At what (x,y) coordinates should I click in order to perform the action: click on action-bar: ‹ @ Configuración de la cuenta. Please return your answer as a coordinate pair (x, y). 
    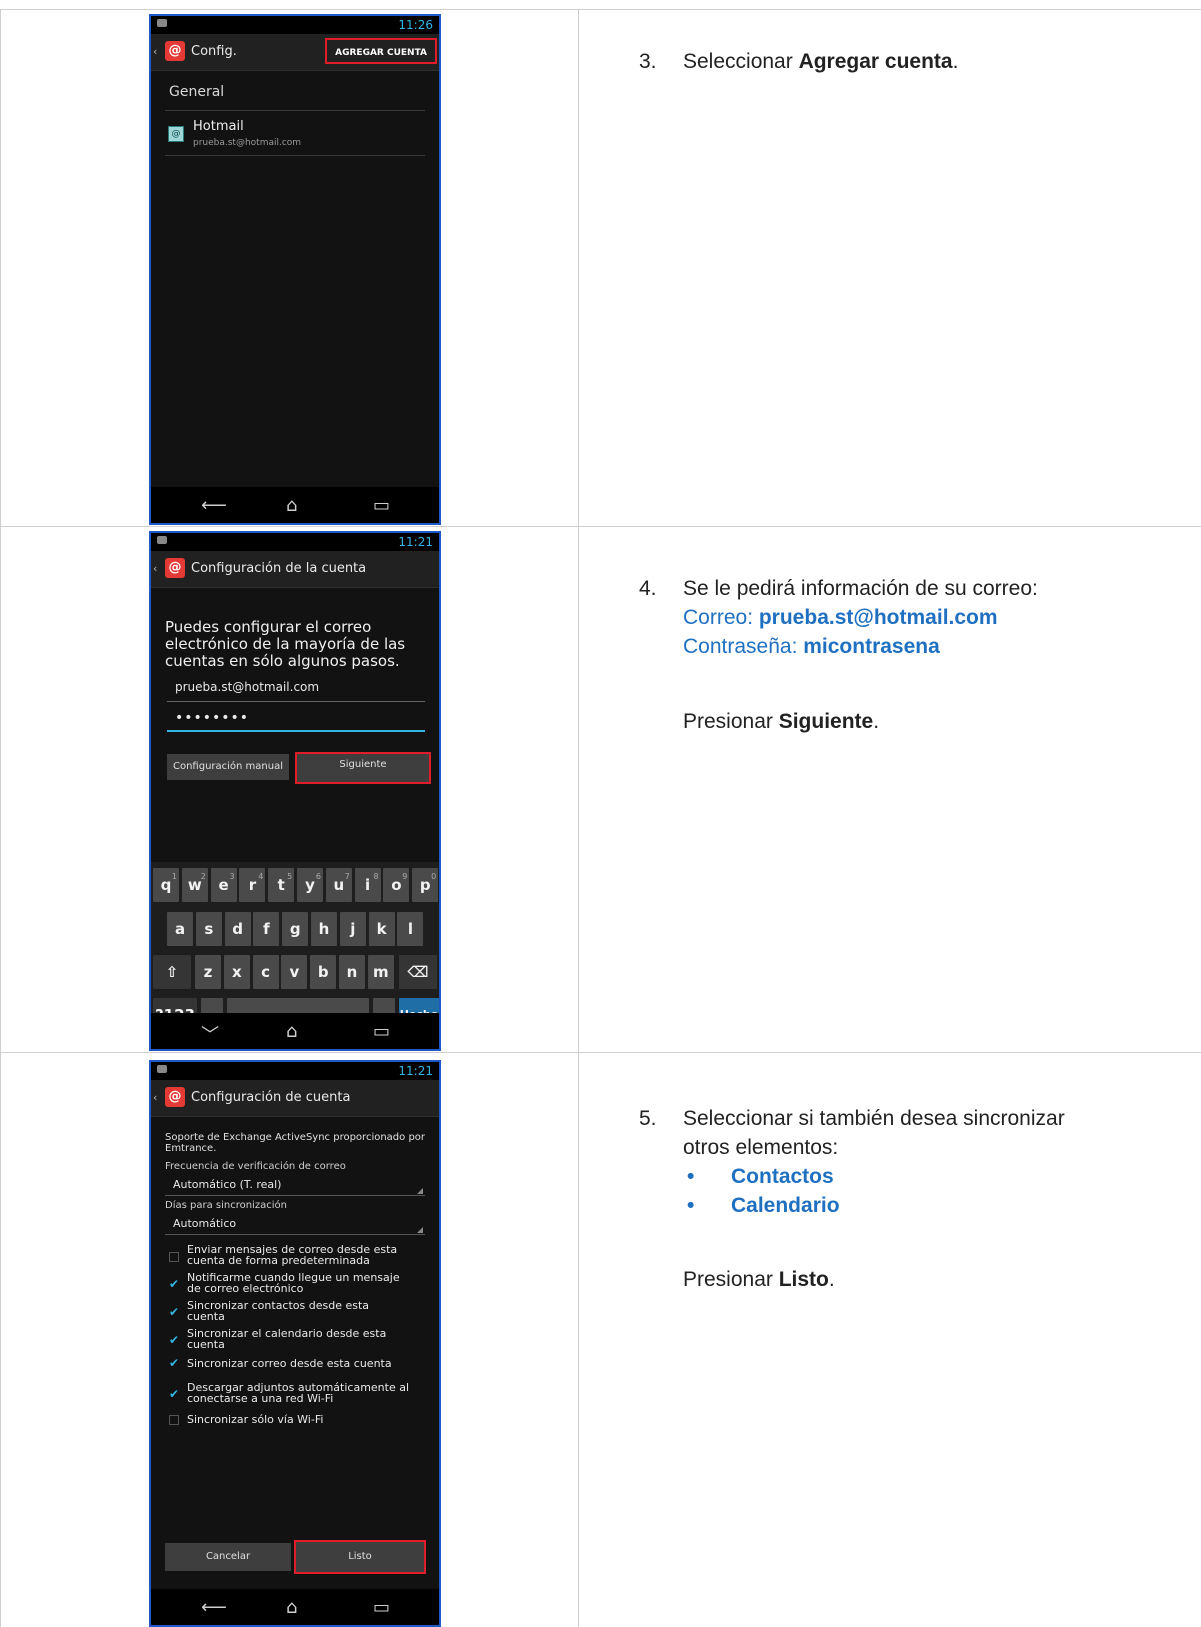
    Looking at the image, I should click on (295, 569).